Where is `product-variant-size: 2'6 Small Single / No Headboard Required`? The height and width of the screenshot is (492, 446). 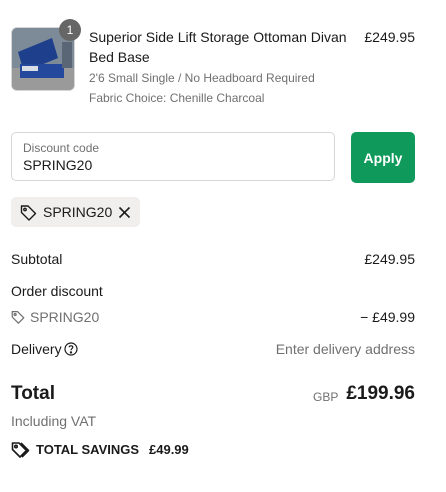
product-variant-size: 2'6 Small Single / No Headboard Required is located at coordinates (202, 78).